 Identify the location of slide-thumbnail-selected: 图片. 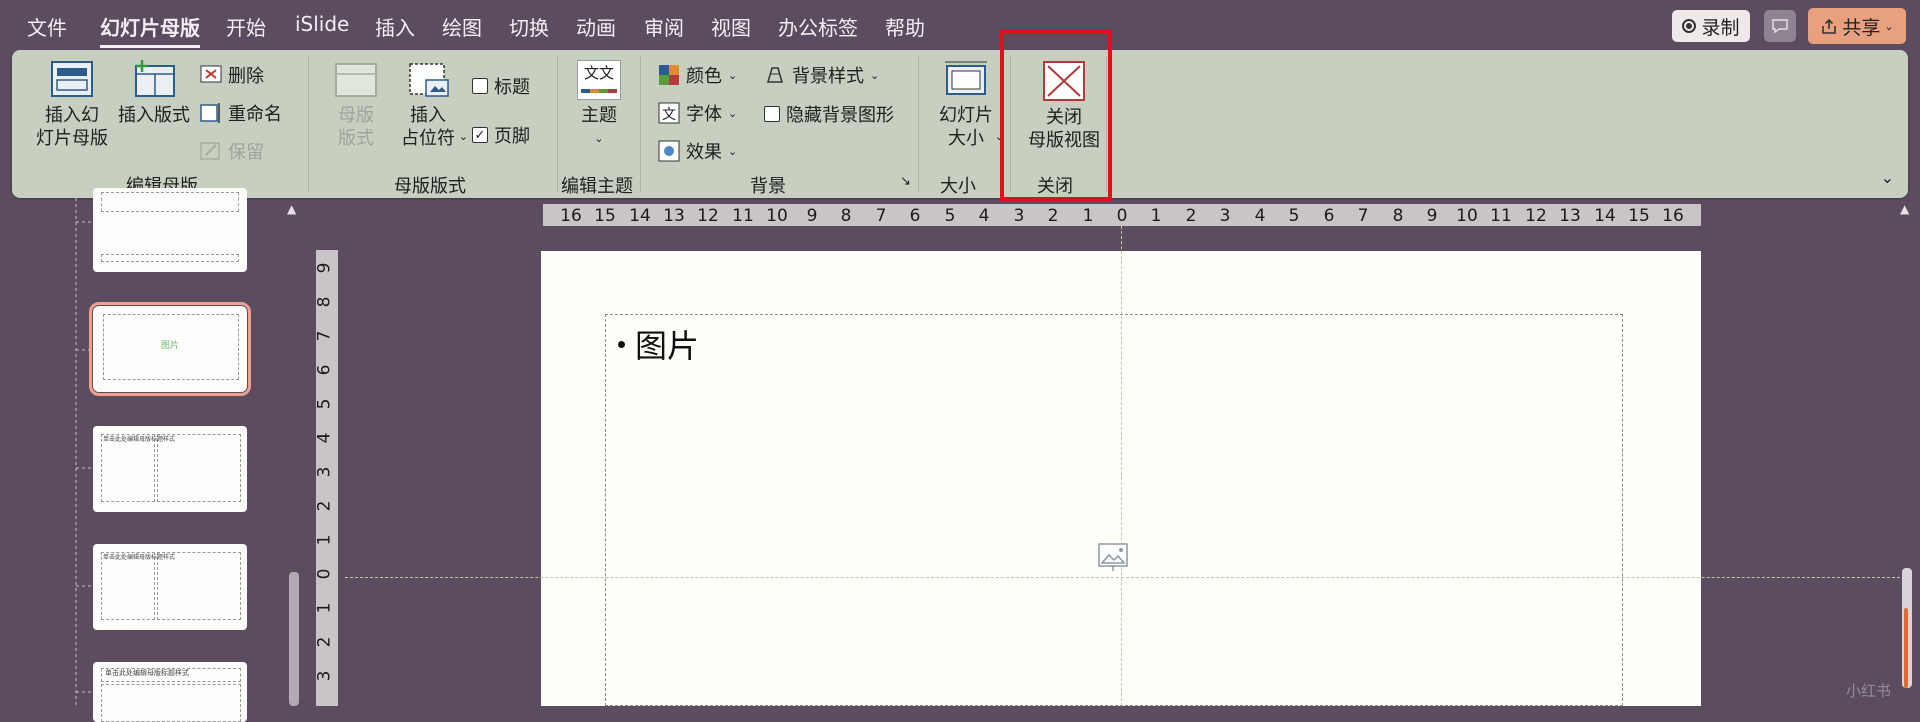
(170, 349).